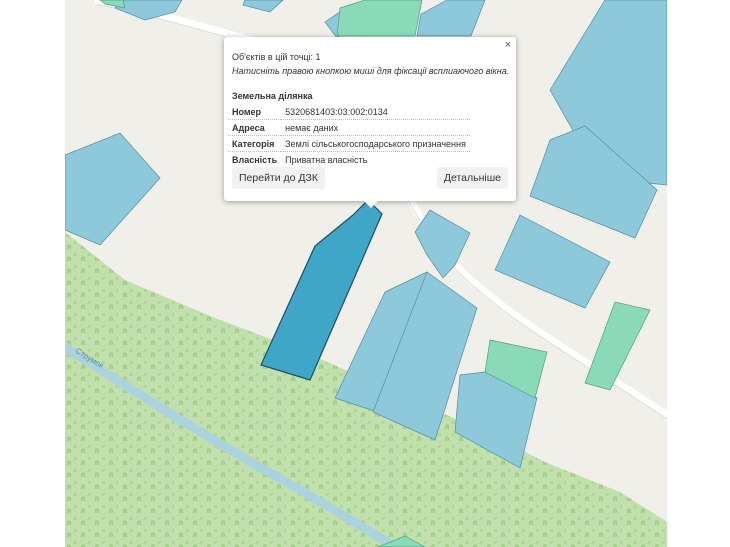 Image resolution: width=730 pixels, height=547 pixels. Describe the element at coordinates (375, 143) in the screenshot. I see `attribute-value: Землі сільськогосподарського призначення` at that location.